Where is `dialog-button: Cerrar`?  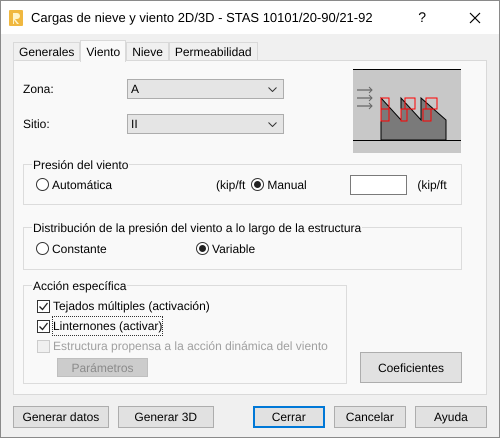 dialog-button: Cerrar is located at coordinates (288, 417).